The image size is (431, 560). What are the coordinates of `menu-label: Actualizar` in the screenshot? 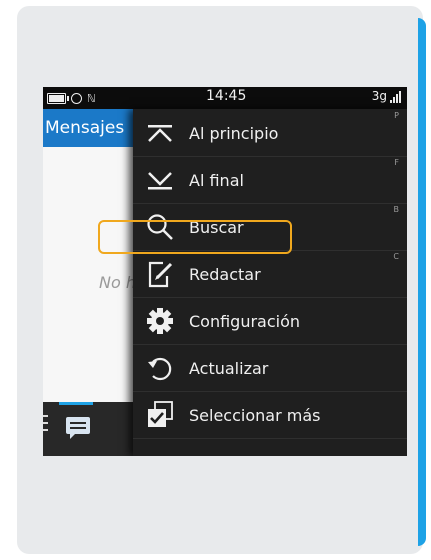 It's located at (229, 368).